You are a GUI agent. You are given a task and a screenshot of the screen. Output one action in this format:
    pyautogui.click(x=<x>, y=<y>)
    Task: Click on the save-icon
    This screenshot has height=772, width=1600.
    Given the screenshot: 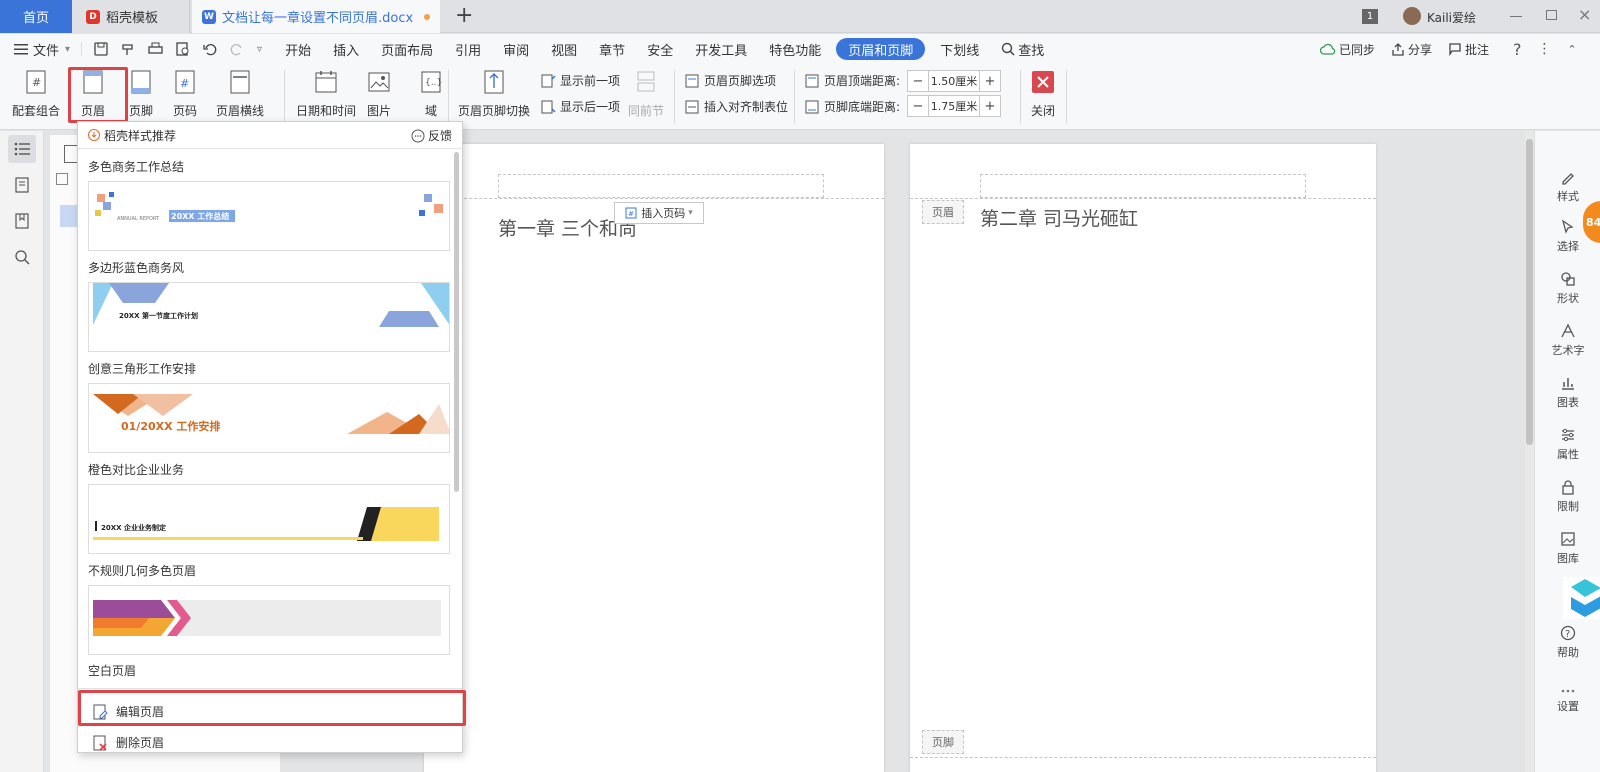 What is the action you would take?
    pyautogui.click(x=101, y=49)
    